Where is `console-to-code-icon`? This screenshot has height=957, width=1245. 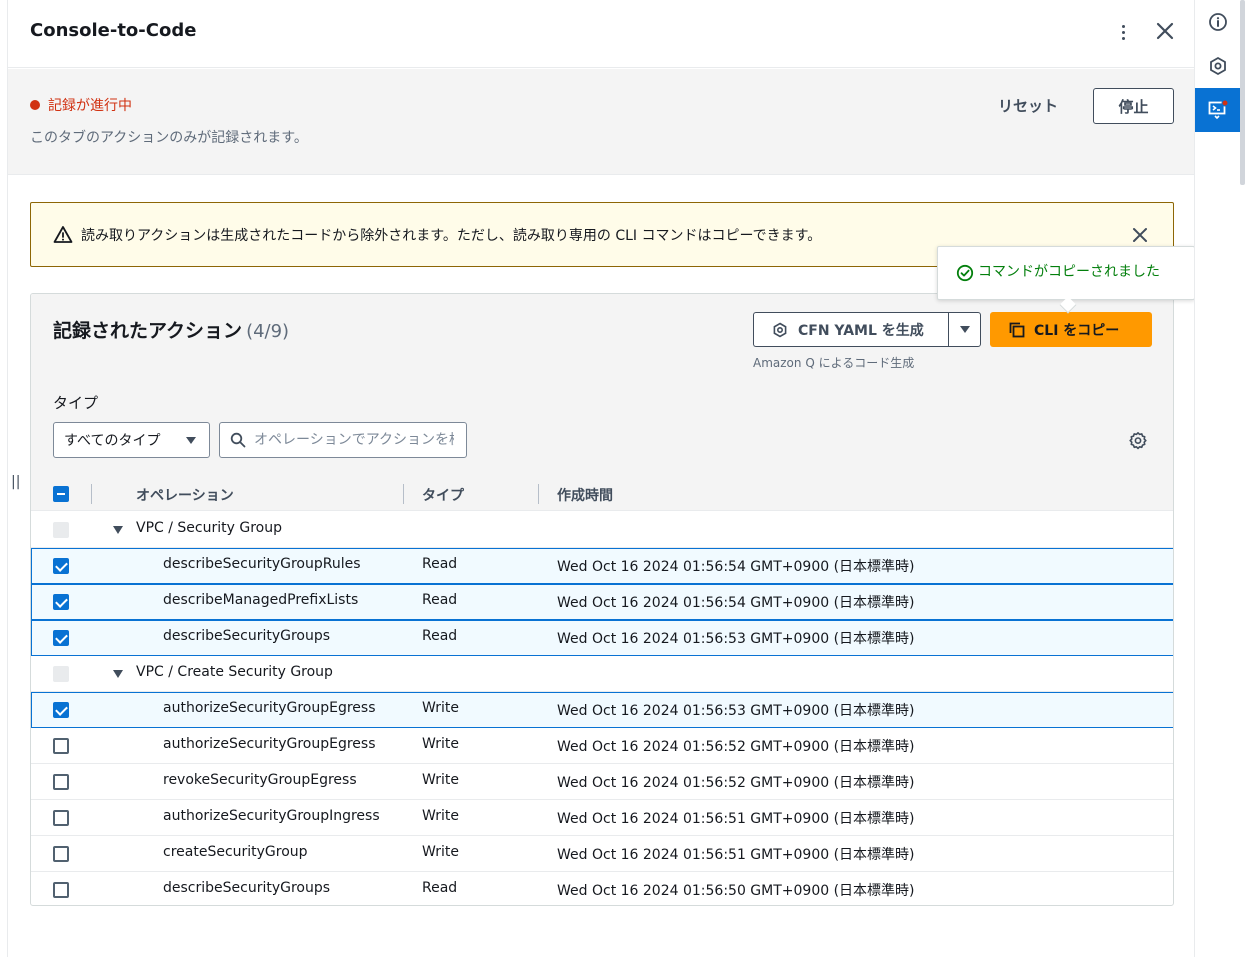 console-to-code-icon is located at coordinates (1218, 109).